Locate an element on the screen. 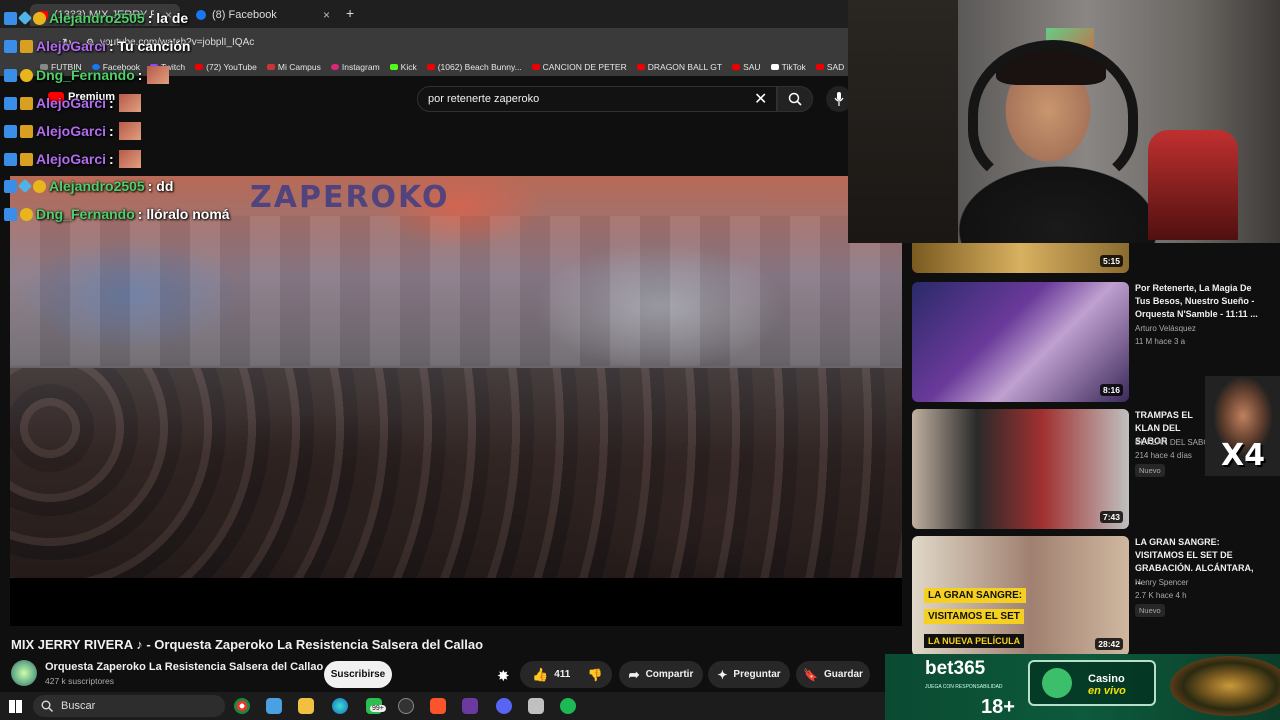 Image resolution: width=1280 pixels, height=720 pixels. duration-badge: 5:15 is located at coordinates (1111, 261).